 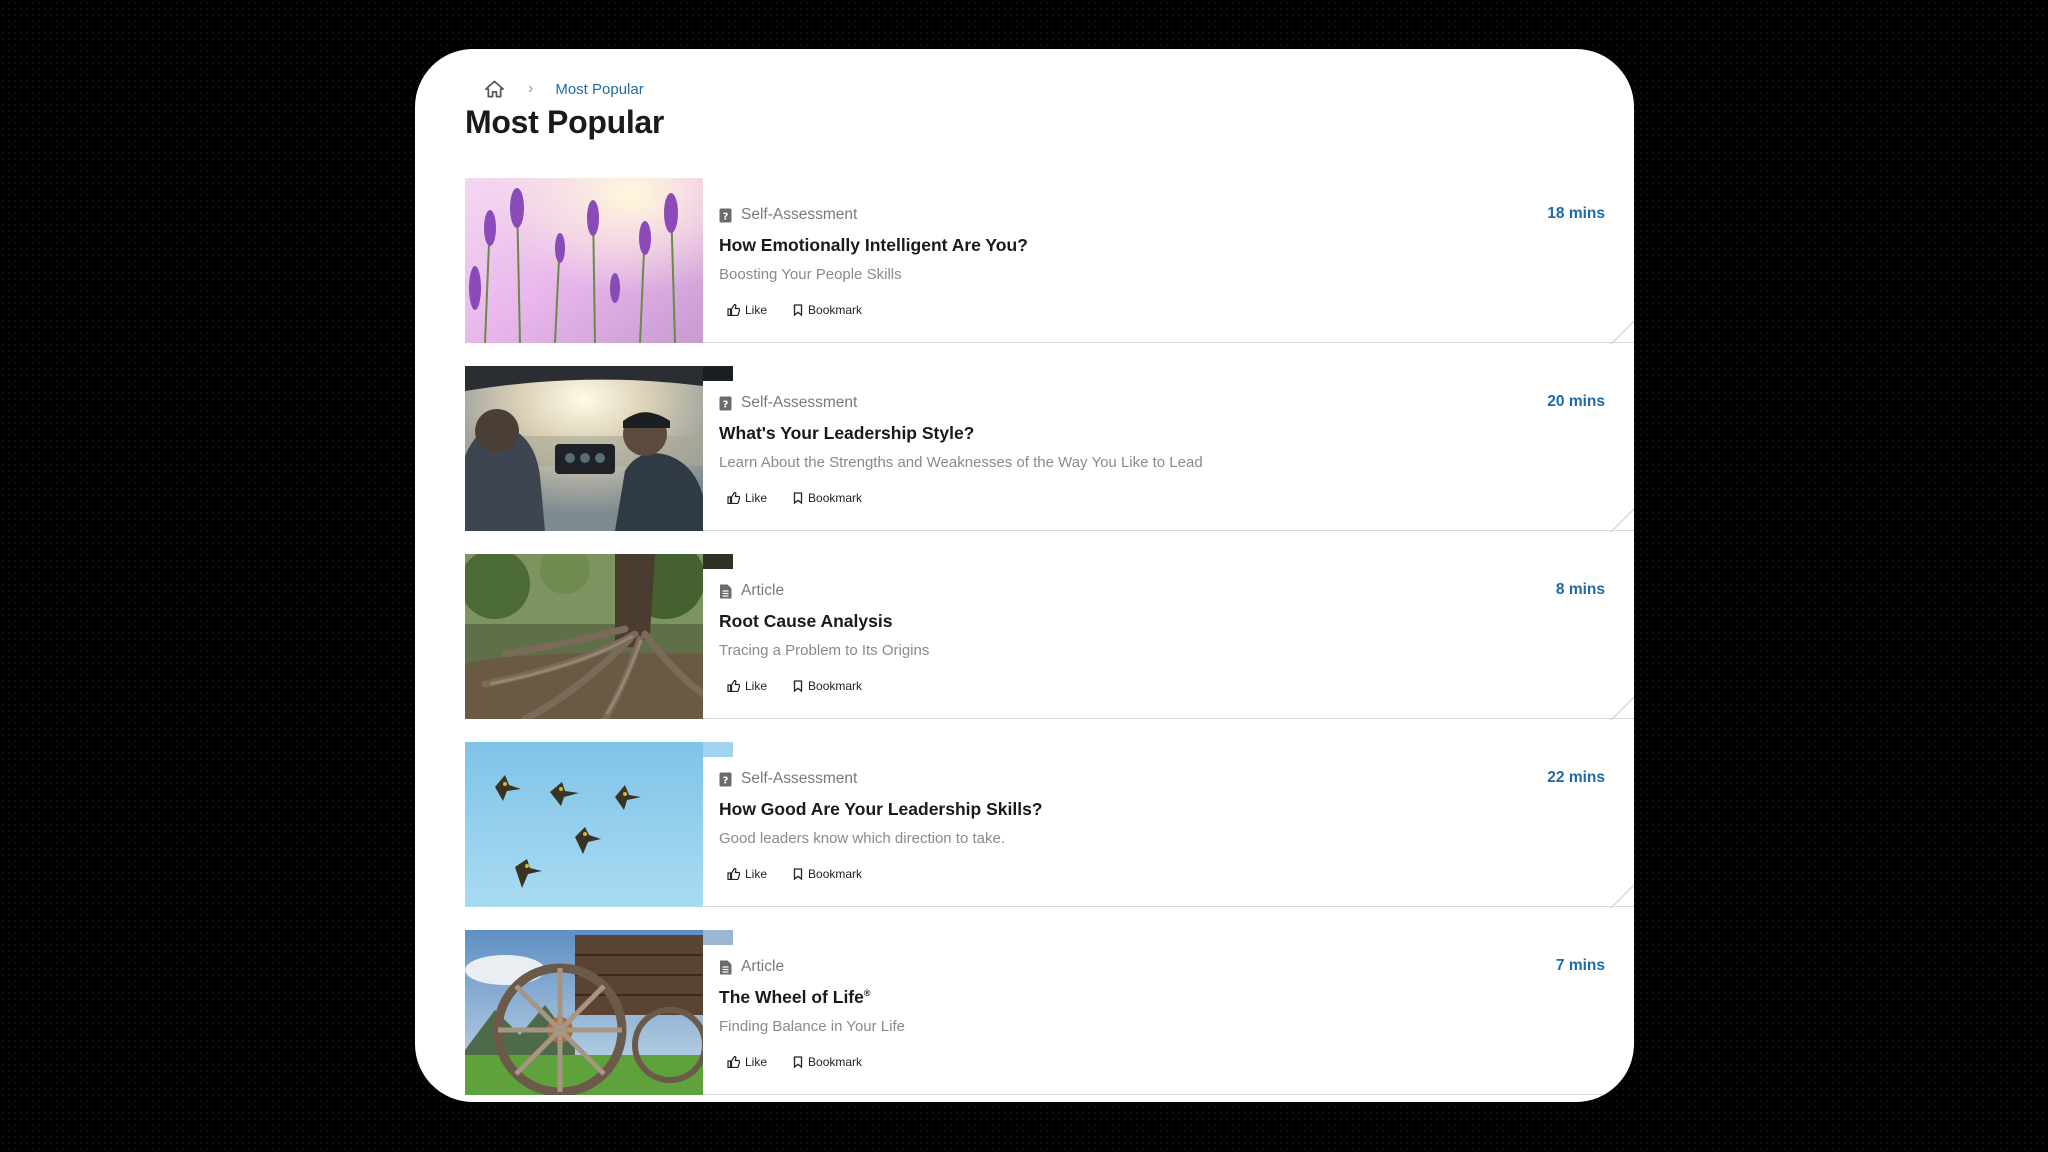 I want to click on breadcrumb: › Most Popular, so click(x=557, y=89).